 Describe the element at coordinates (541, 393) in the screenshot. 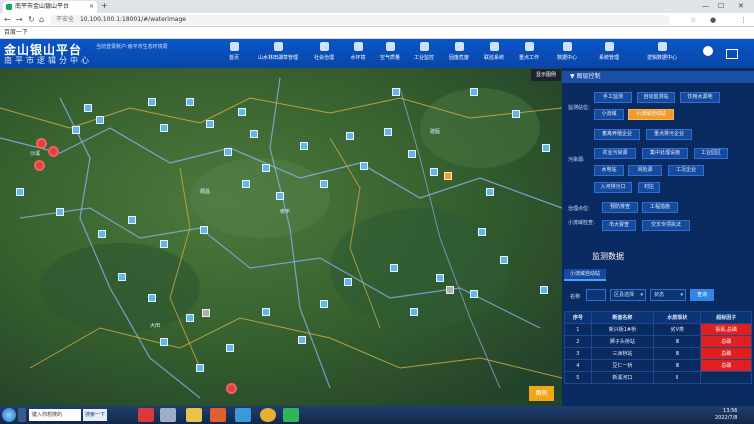

I see `legend-button: 图例` at that location.